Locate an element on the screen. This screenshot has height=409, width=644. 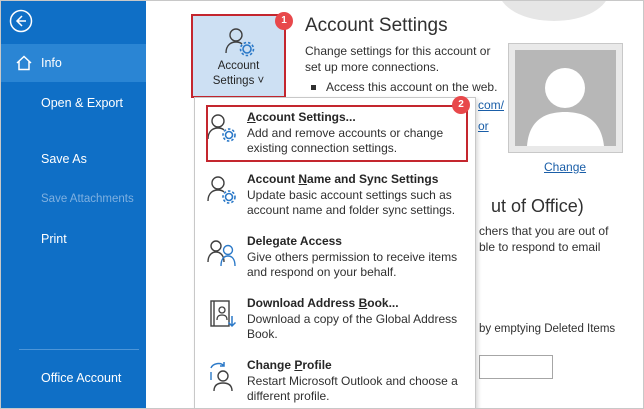
step-badge-1: 1 is located at coordinates (284, 21).